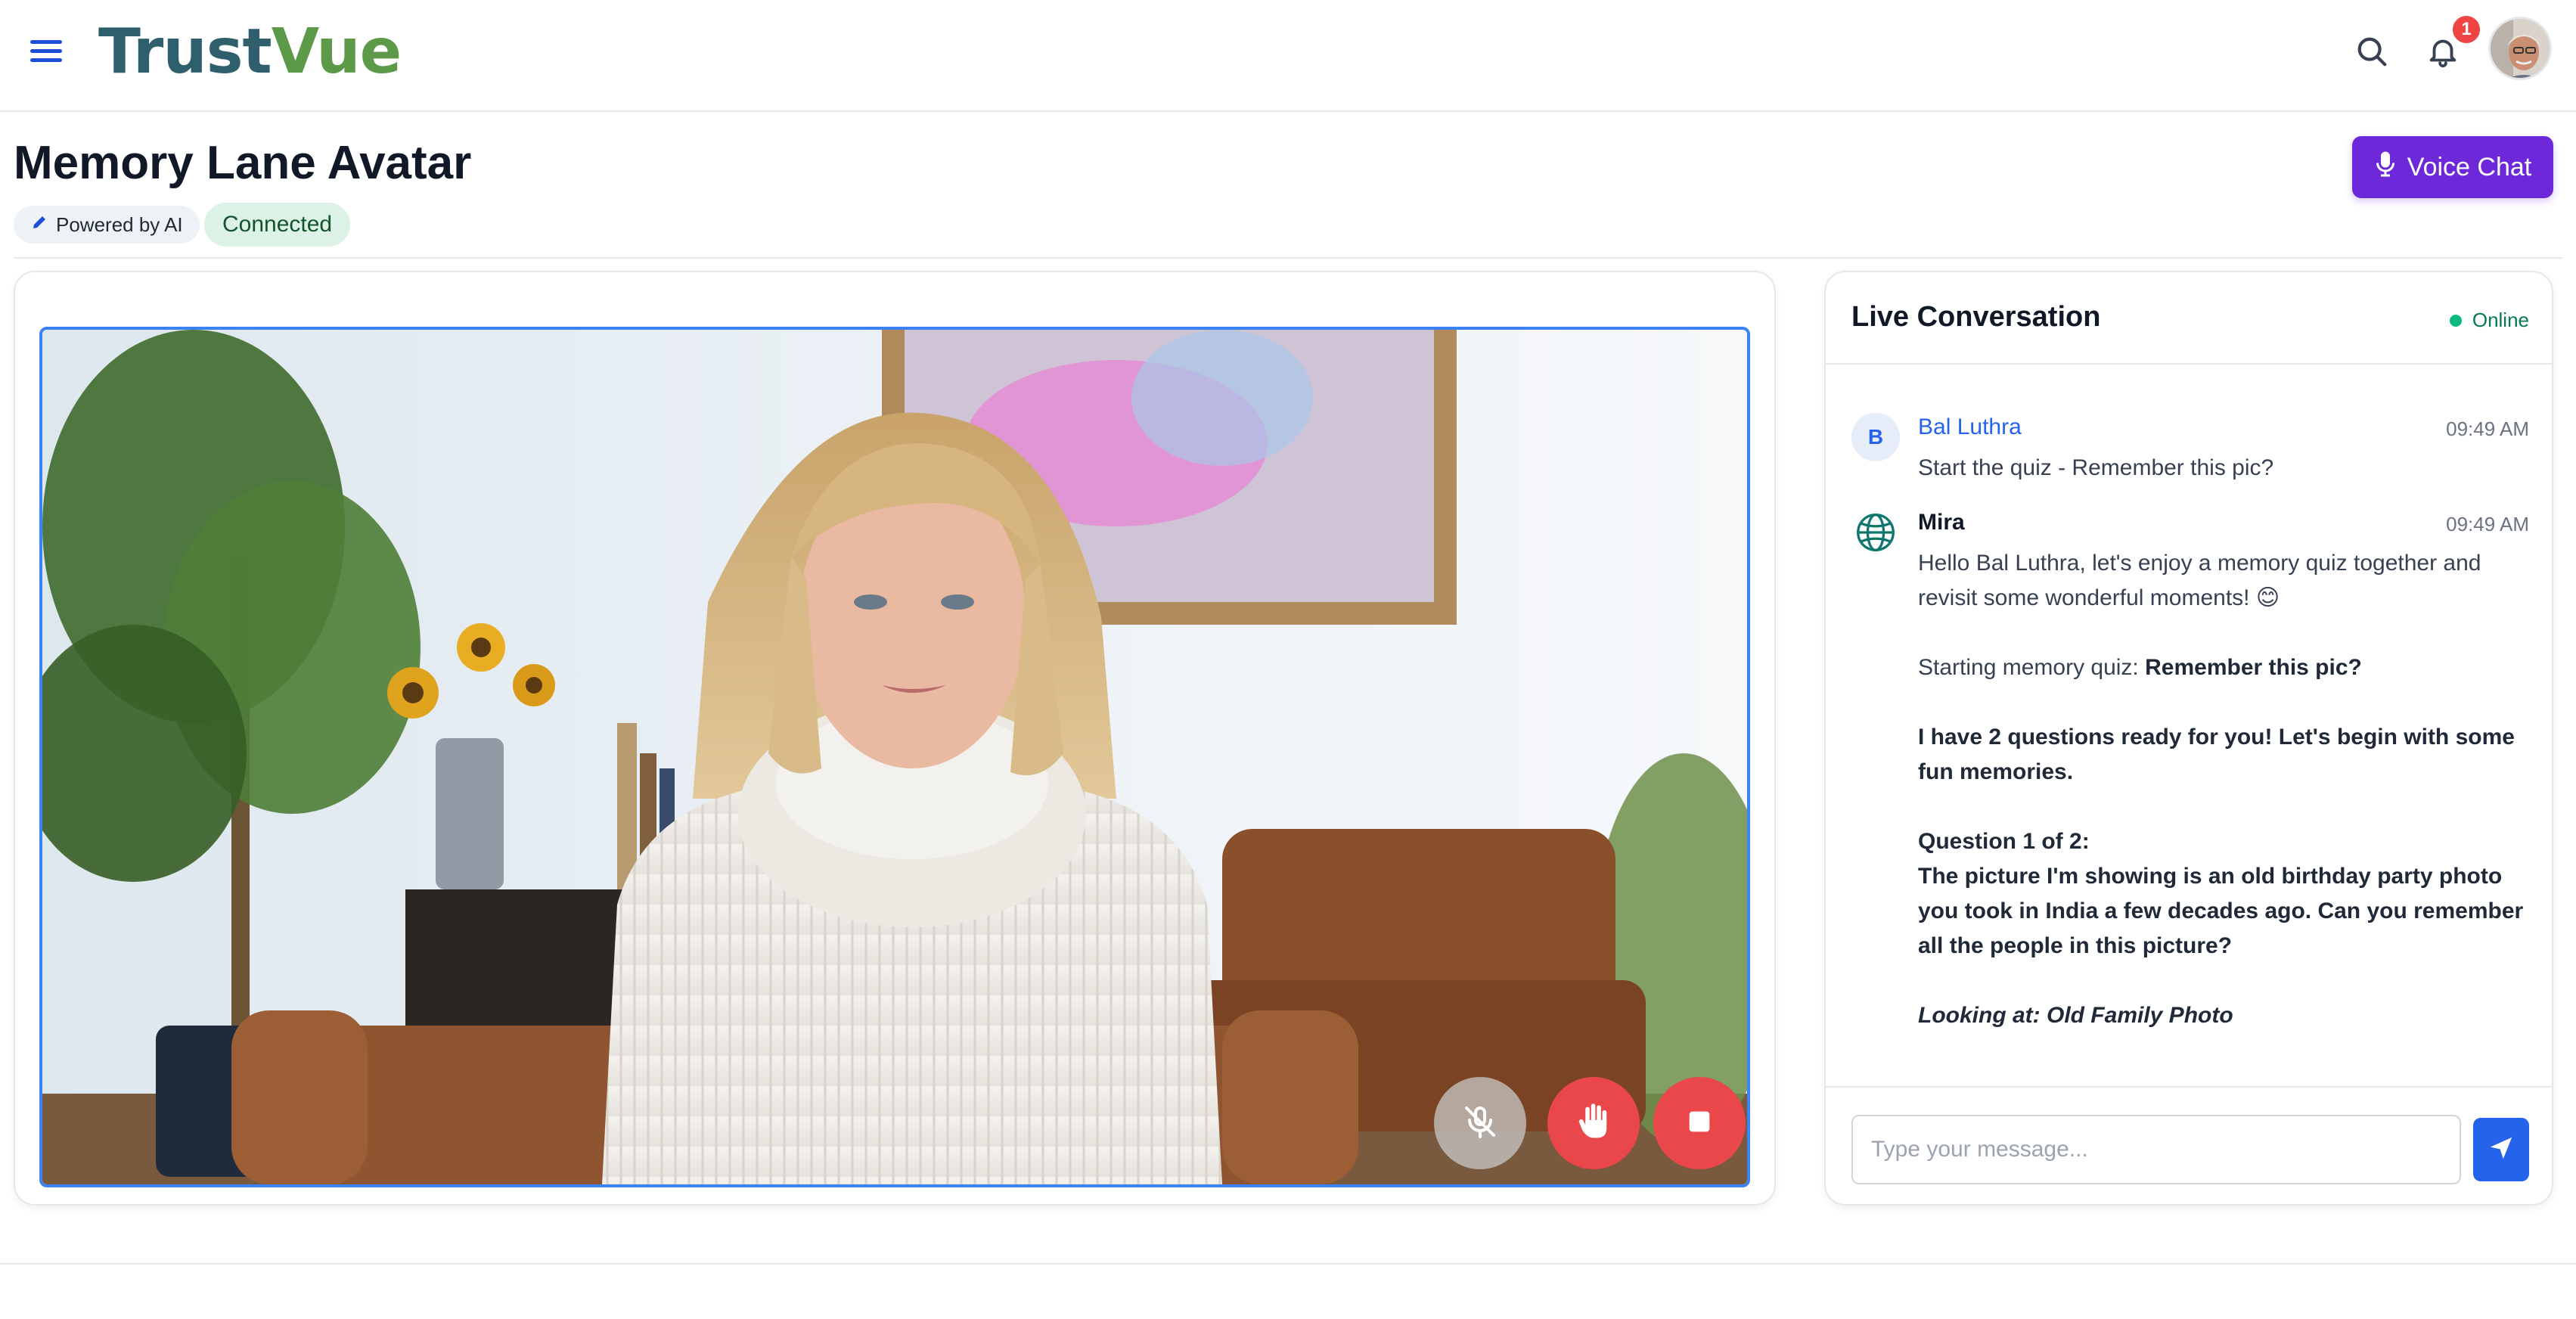  What do you see at coordinates (1288, 56) in the screenshot?
I see `top-navigation-bar: TrustVue 1` at bounding box center [1288, 56].